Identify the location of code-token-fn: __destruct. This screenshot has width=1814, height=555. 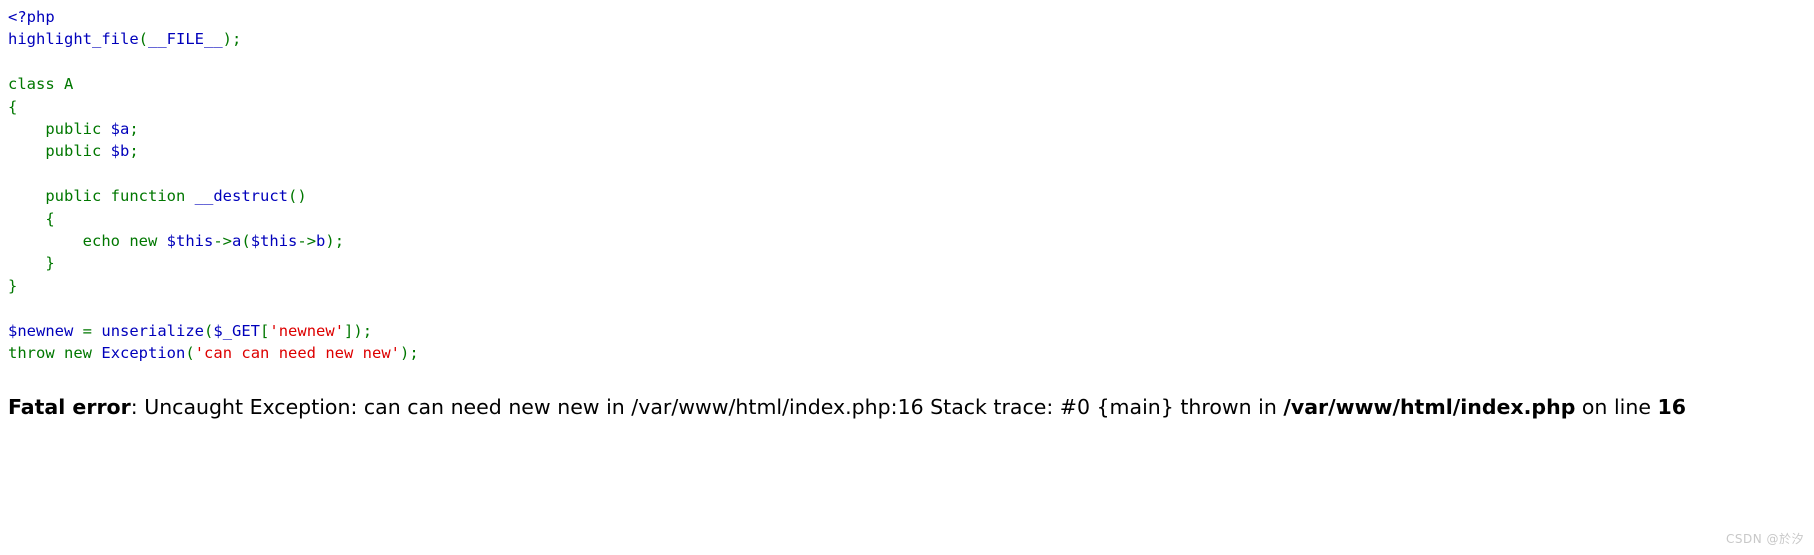
(241, 196).